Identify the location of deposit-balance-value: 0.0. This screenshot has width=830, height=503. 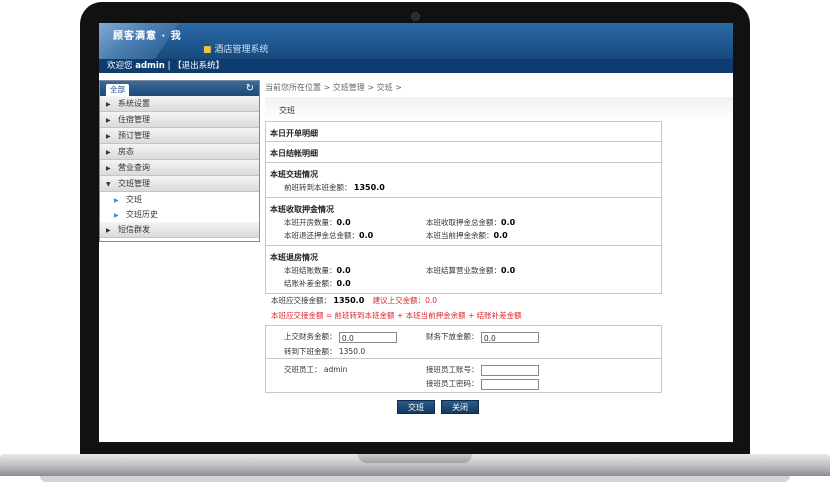
(500, 235).